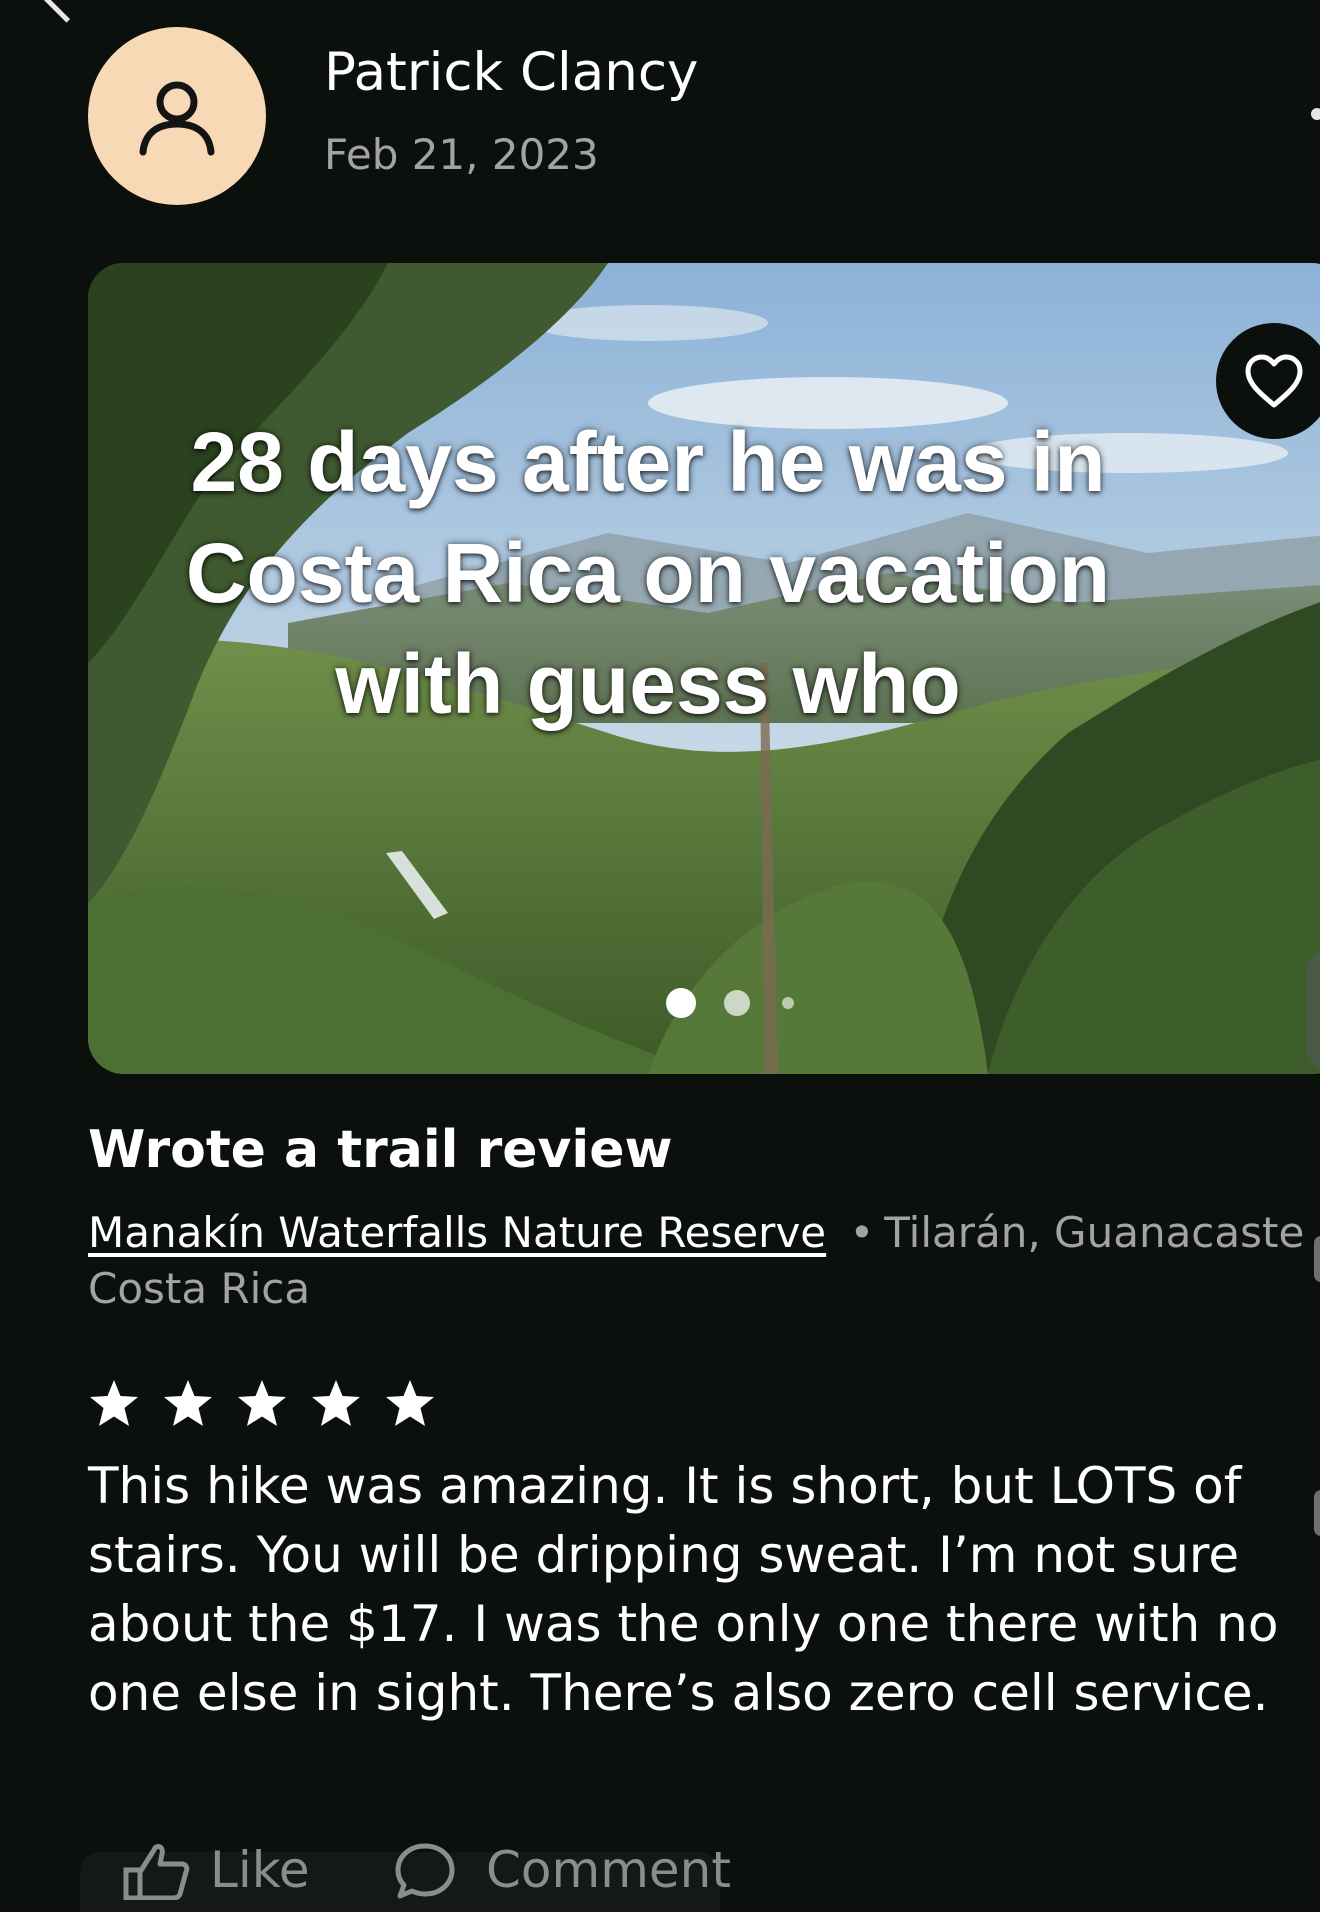  What do you see at coordinates (608, 1870) in the screenshot?
I see `comment-label: Comment` at bounding box center [608, 1870].